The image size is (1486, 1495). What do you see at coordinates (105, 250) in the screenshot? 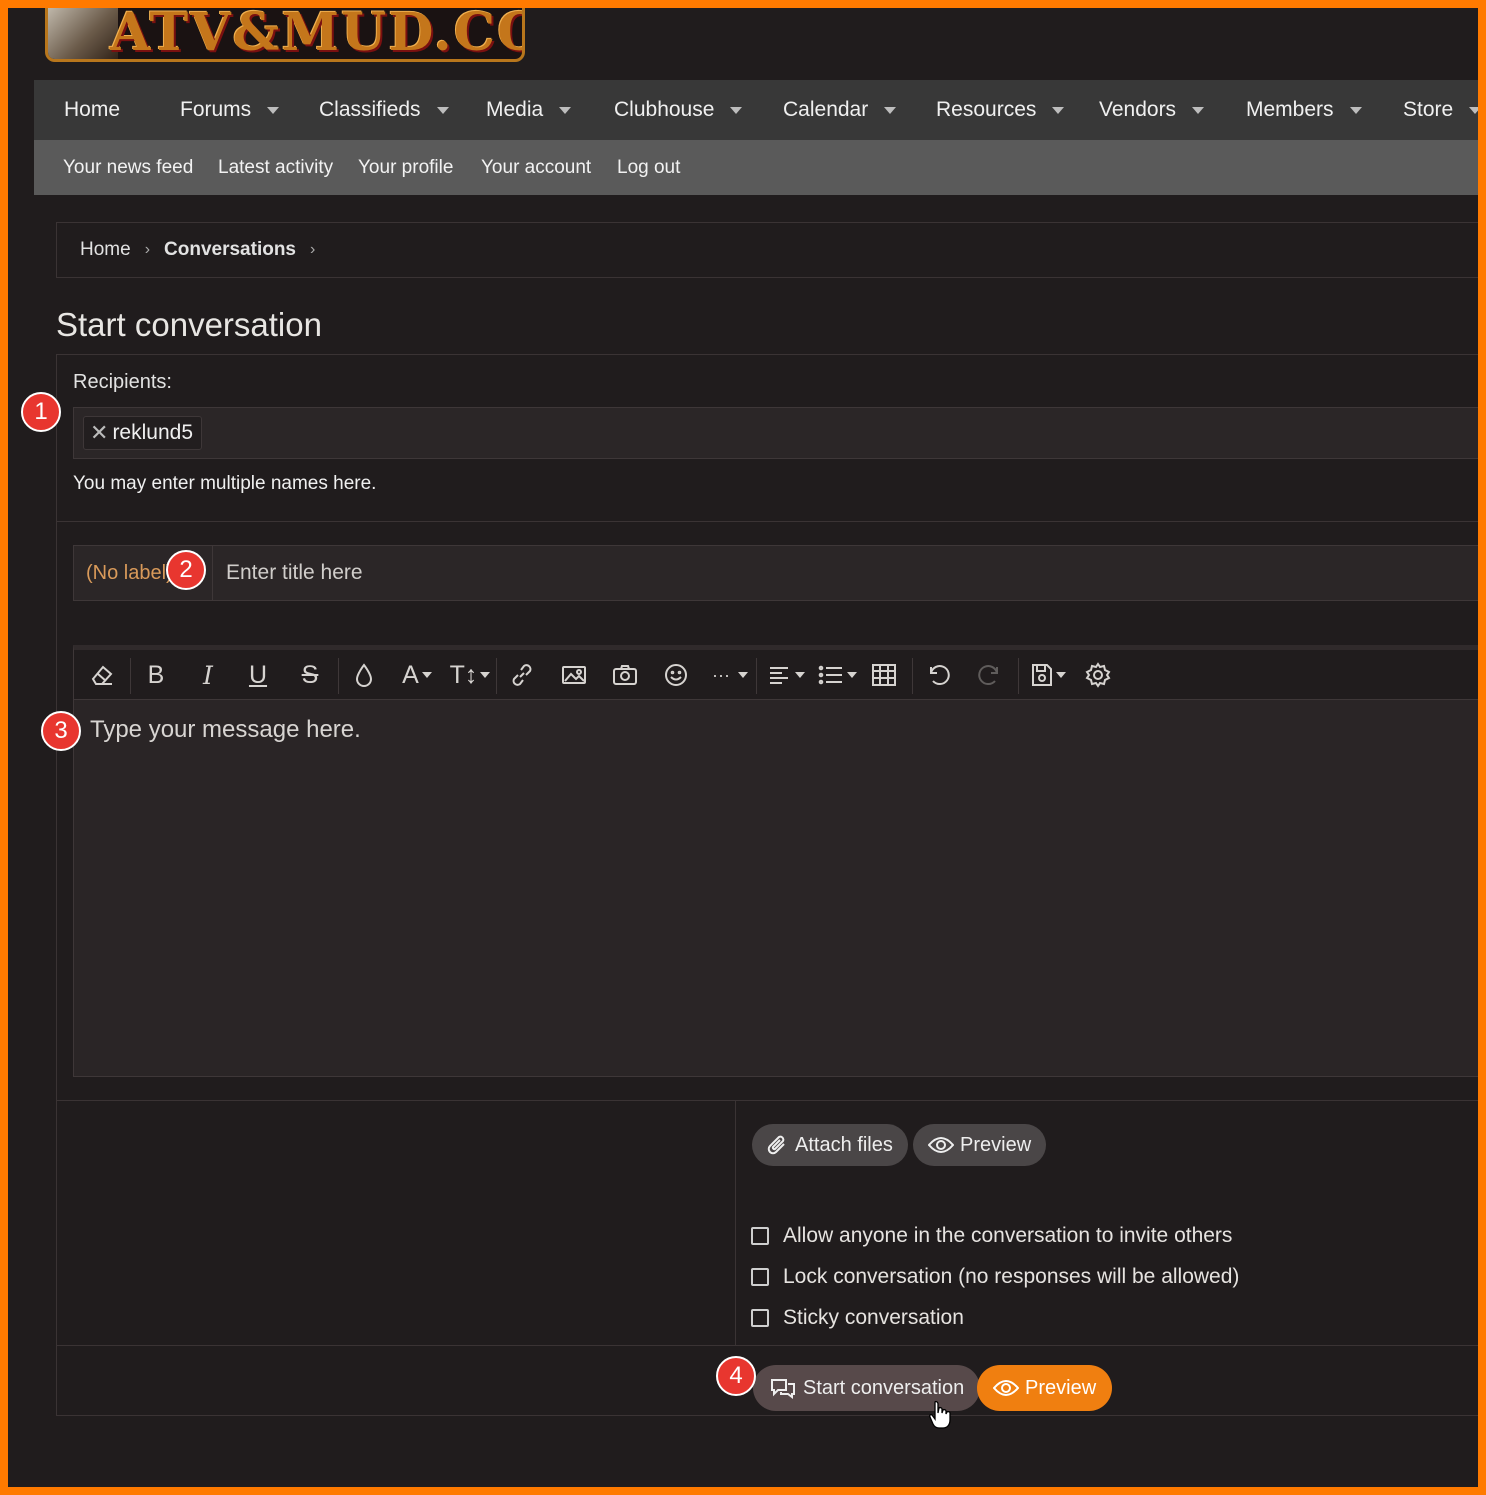
I see `breadcrumb-home: Home` at bounding box center [105, 250].